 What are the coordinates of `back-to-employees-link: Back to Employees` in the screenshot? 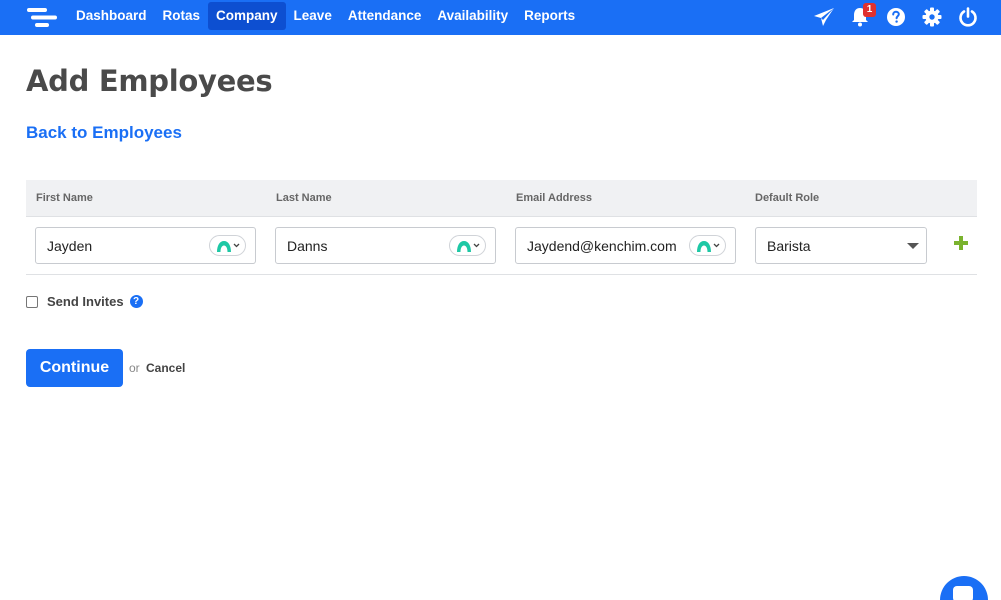 It's located at (104, 133).